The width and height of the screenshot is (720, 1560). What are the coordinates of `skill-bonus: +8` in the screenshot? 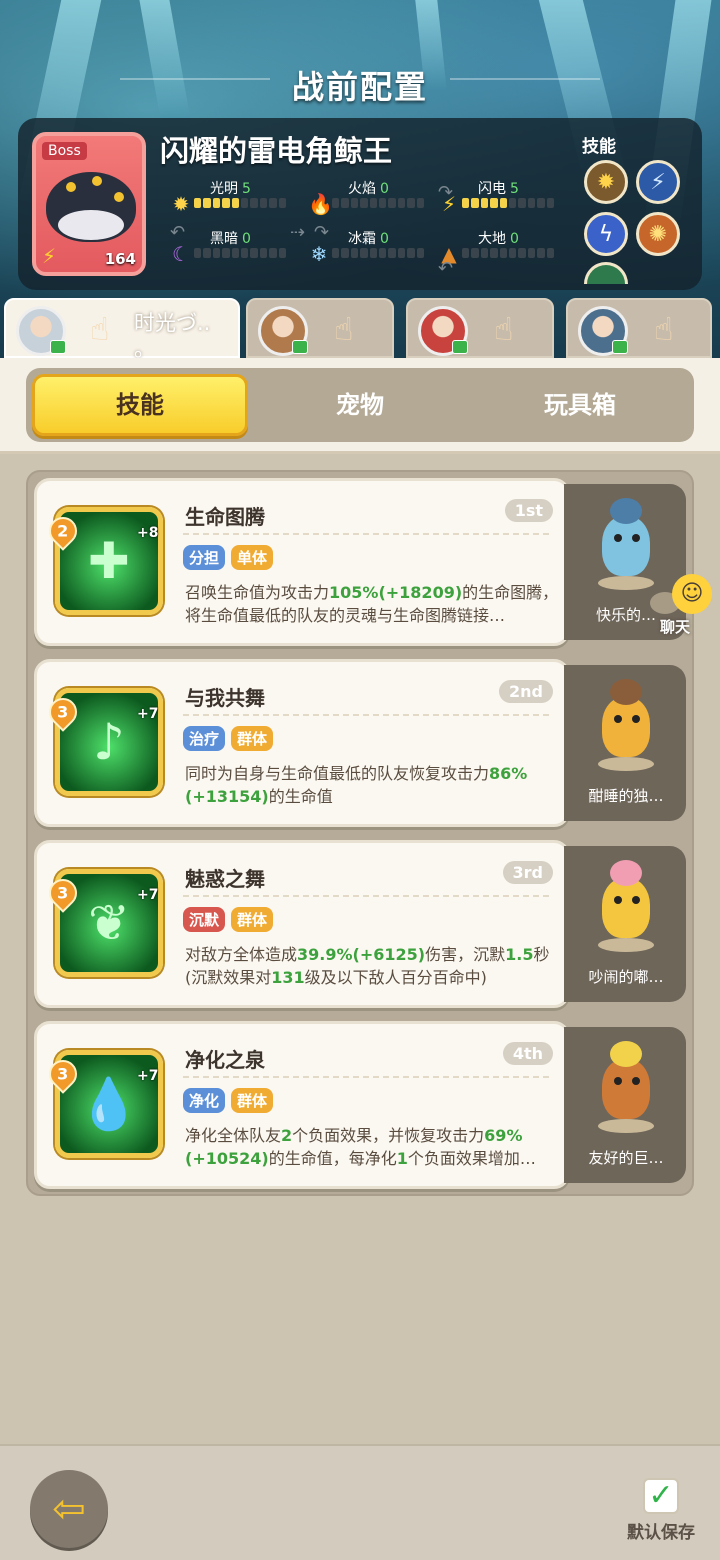 It's located at (148, 533).